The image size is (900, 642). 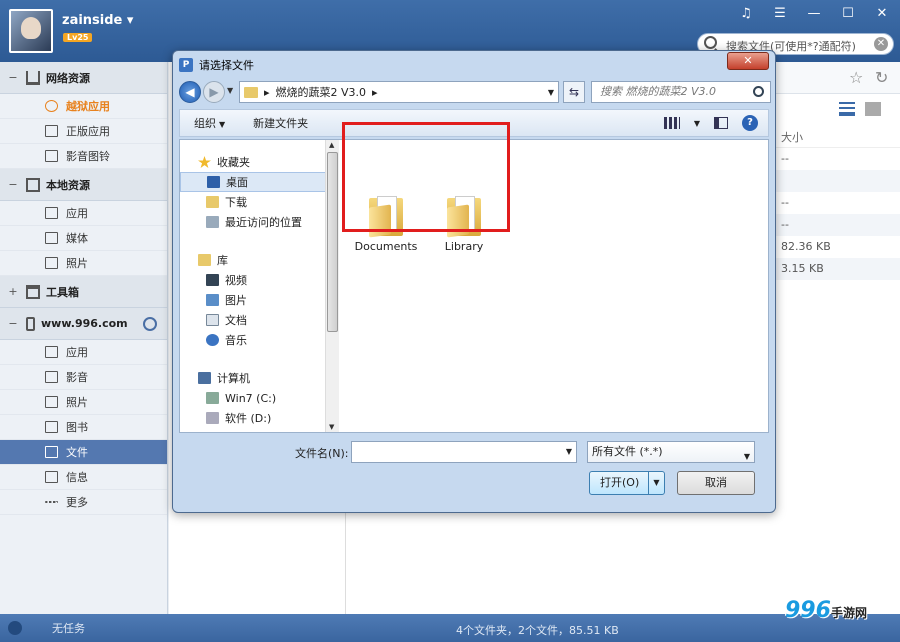 I want to click on username: zainside ▾, so click(x=97, y=20).